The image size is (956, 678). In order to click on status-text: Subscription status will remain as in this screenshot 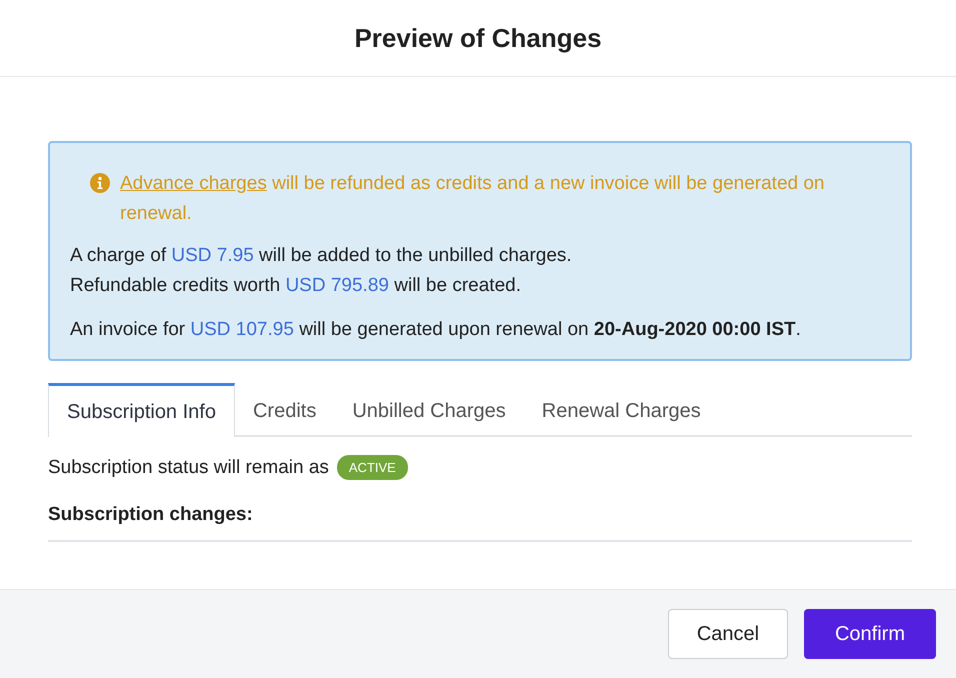, I will do `click(188, 467)`.